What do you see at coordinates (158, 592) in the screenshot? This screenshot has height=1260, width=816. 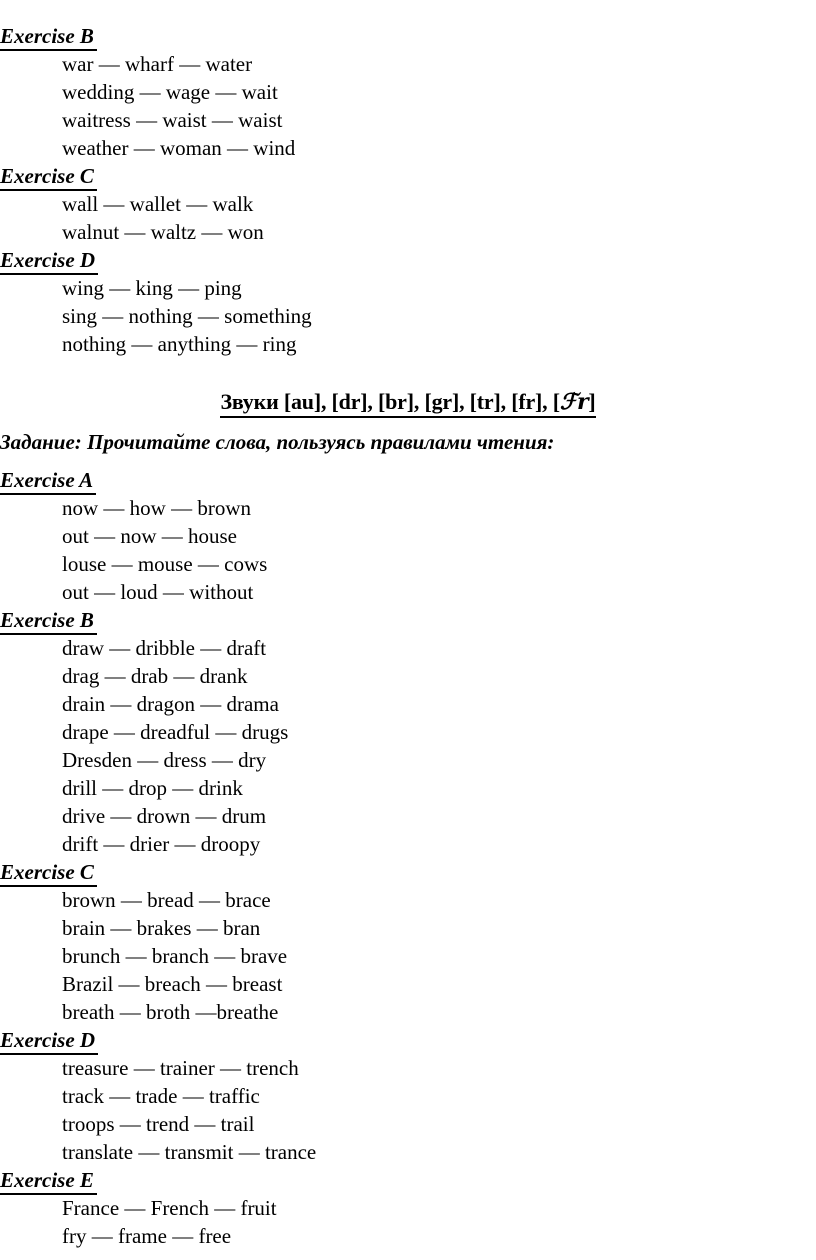 I see `word-line: out — loud — without` at bounding box center [158, 592].